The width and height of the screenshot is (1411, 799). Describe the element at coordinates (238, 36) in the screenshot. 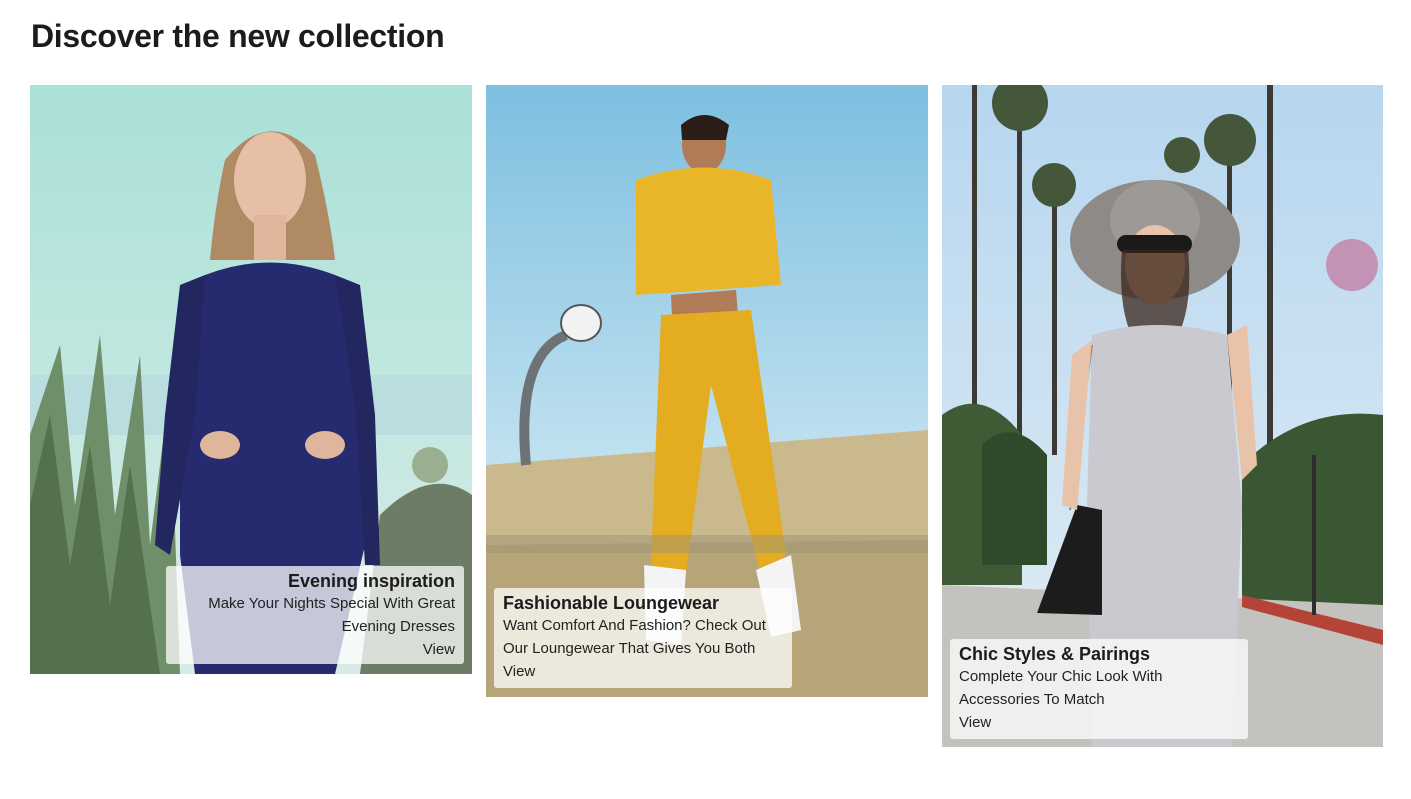

I see `page-title: Discover the new collection` at that location.